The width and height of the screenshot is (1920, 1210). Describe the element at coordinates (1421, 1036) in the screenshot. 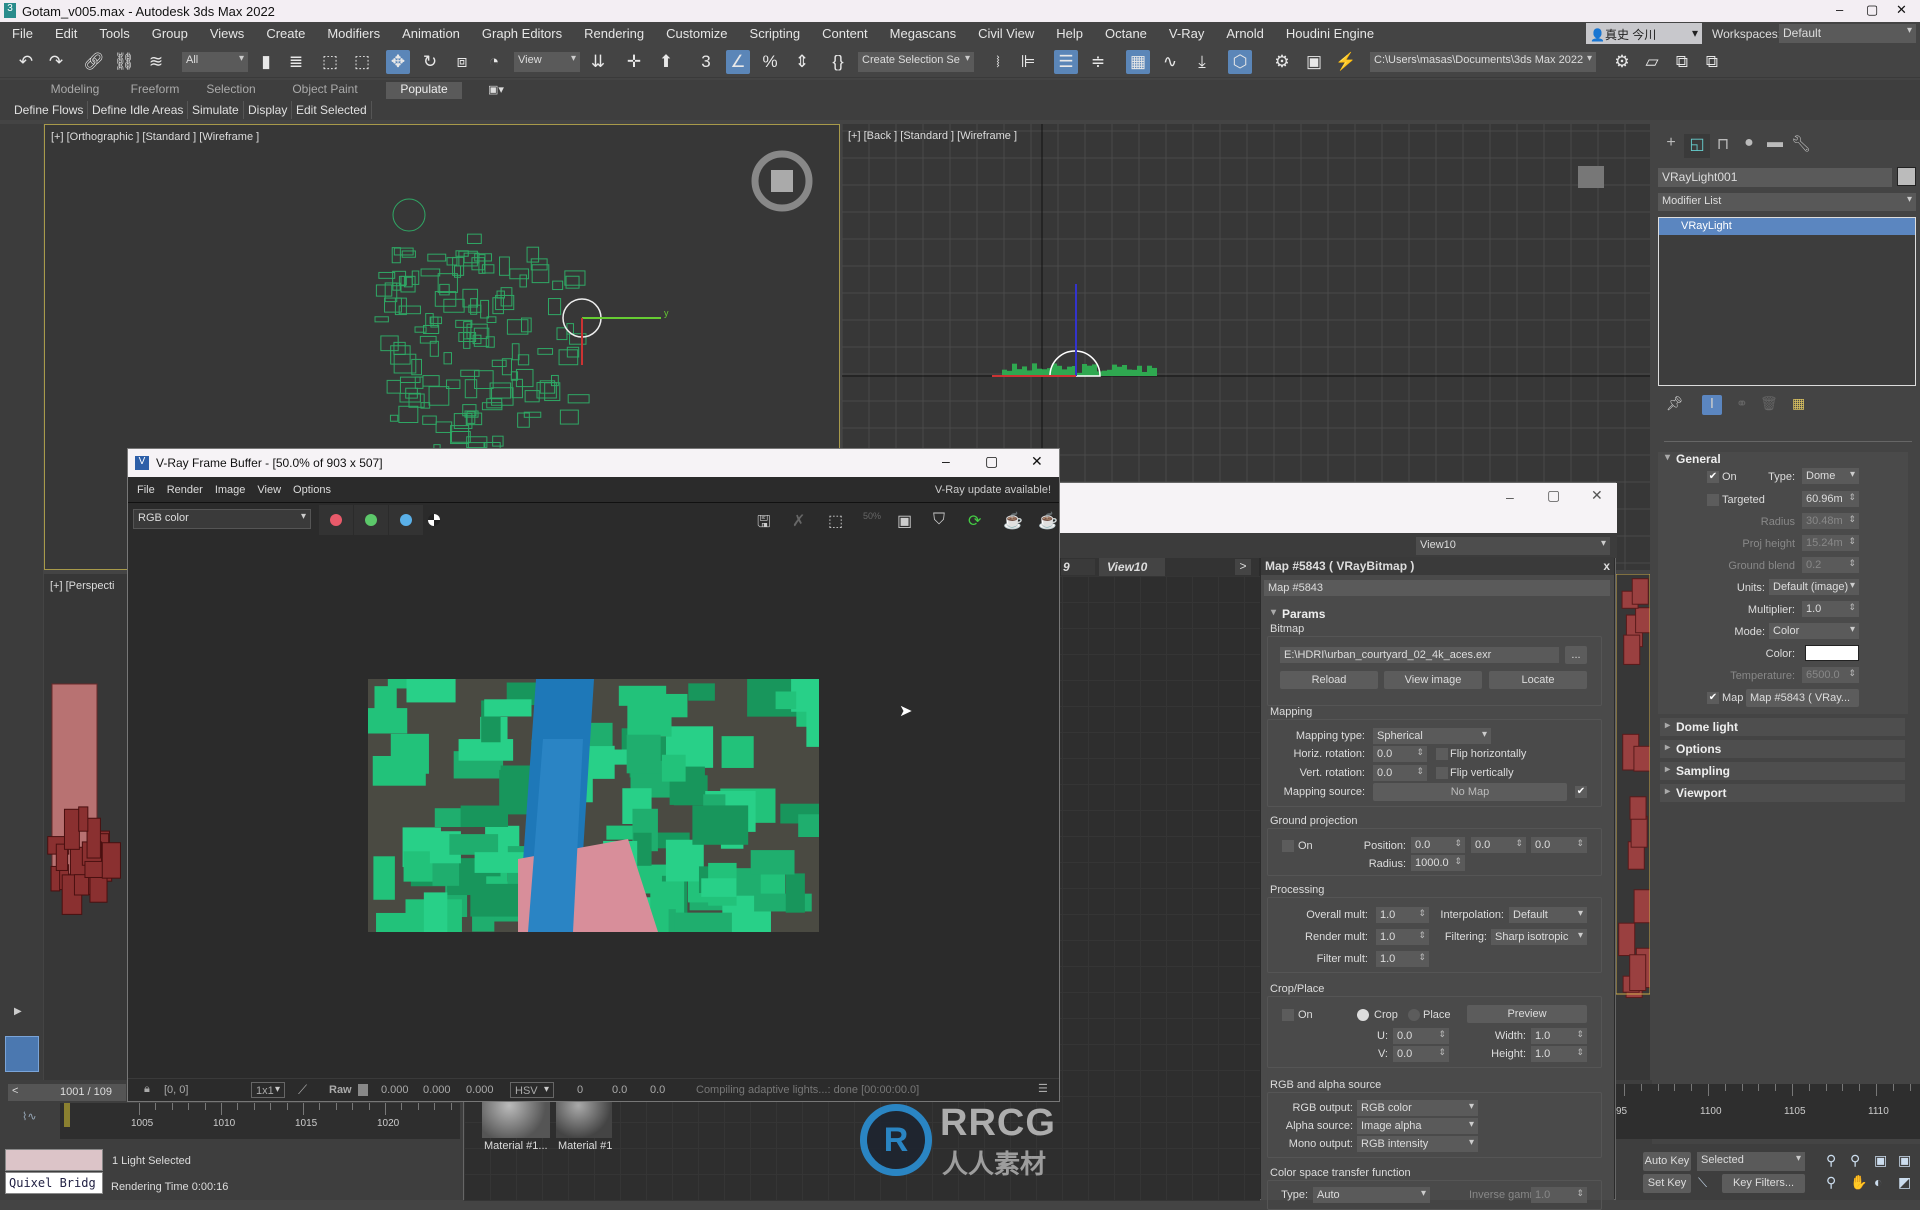

I see `crop-u-spinner: 0.0` at that location.